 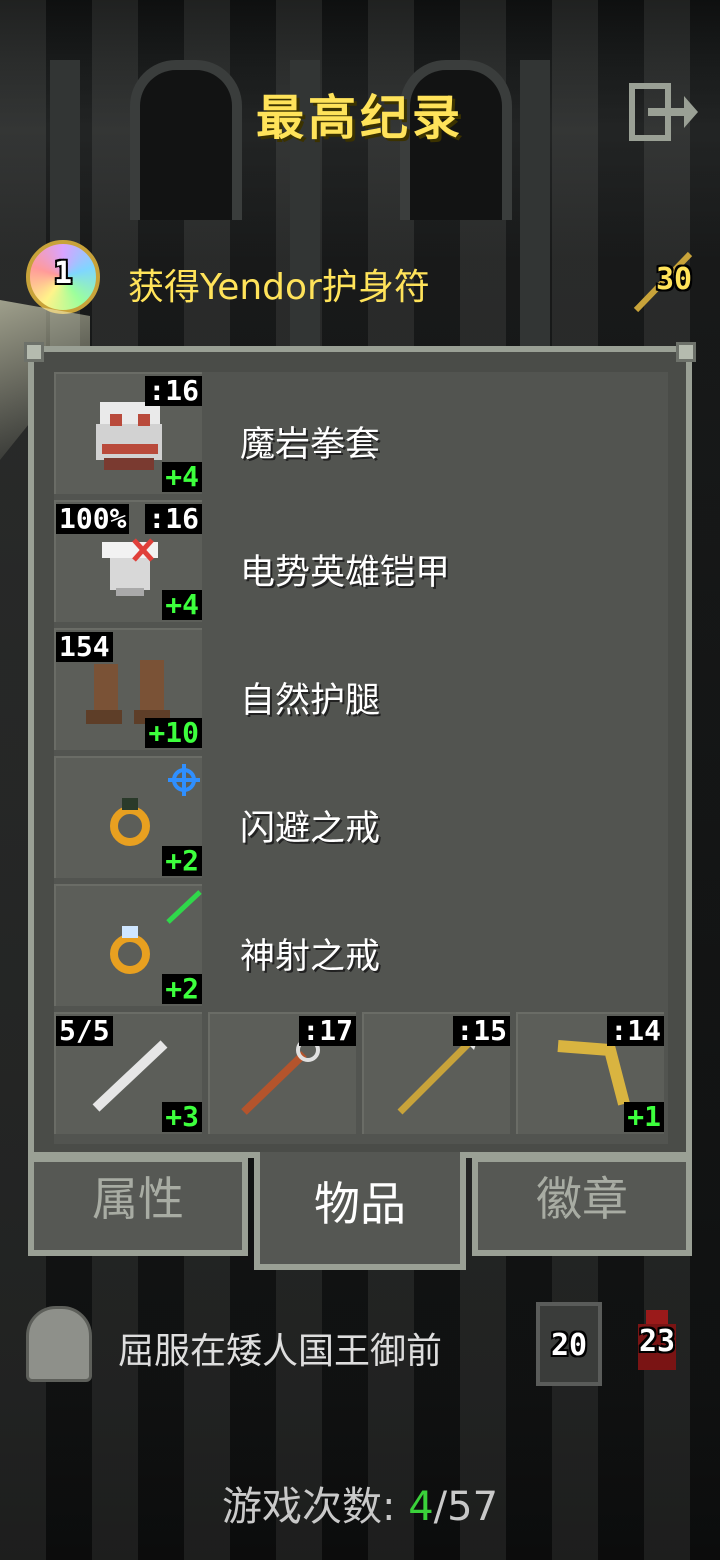 What do you see at coordinates (360, 1204) in the screenshot?
I see `tab-label: 物品` at bounding box center [360, 1204].